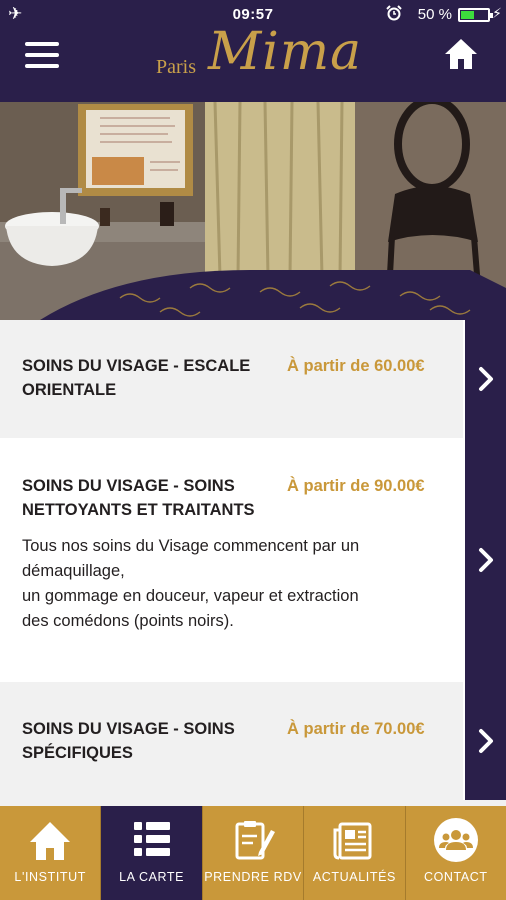 This screenshot has width=506, height=900. I want to click on tab-prendre-rdv: PRENDRE RDV, so click(254, 853).